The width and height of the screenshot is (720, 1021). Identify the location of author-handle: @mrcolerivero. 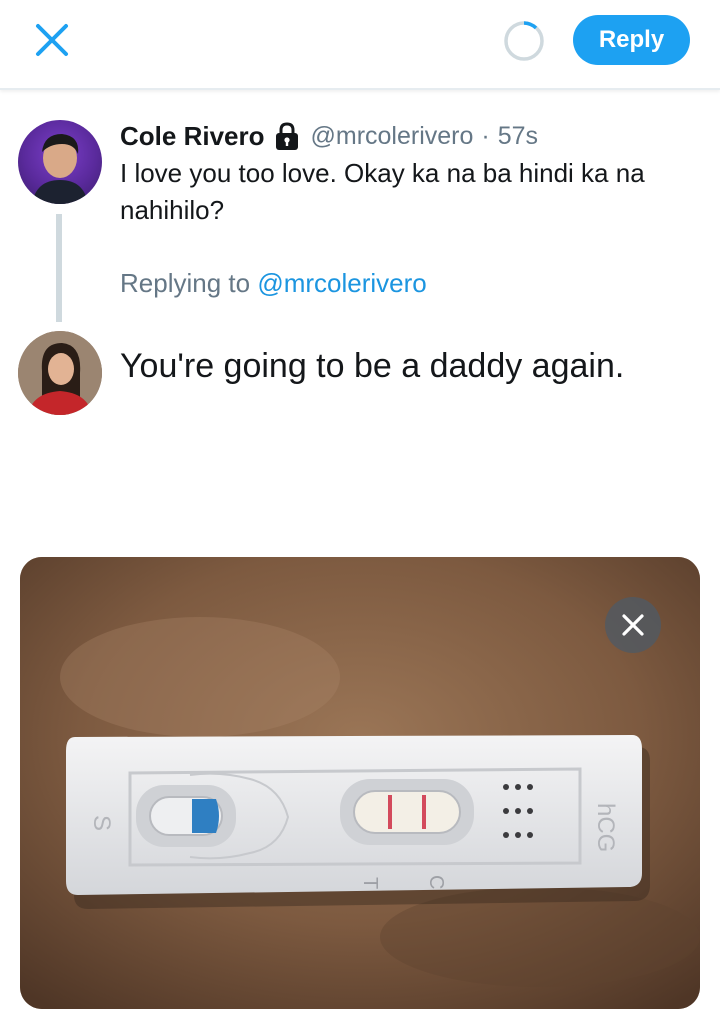
(392, 136).